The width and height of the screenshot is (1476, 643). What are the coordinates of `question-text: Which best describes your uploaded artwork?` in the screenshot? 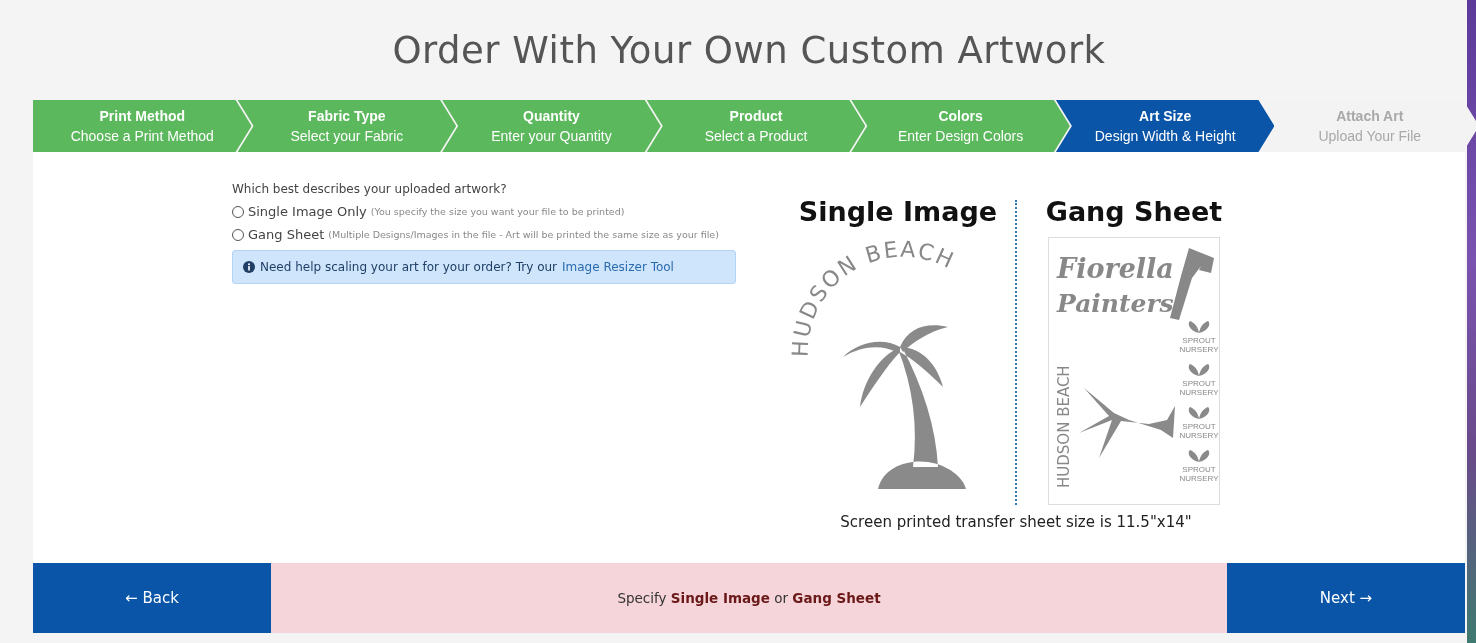 It's located at (370, 189).